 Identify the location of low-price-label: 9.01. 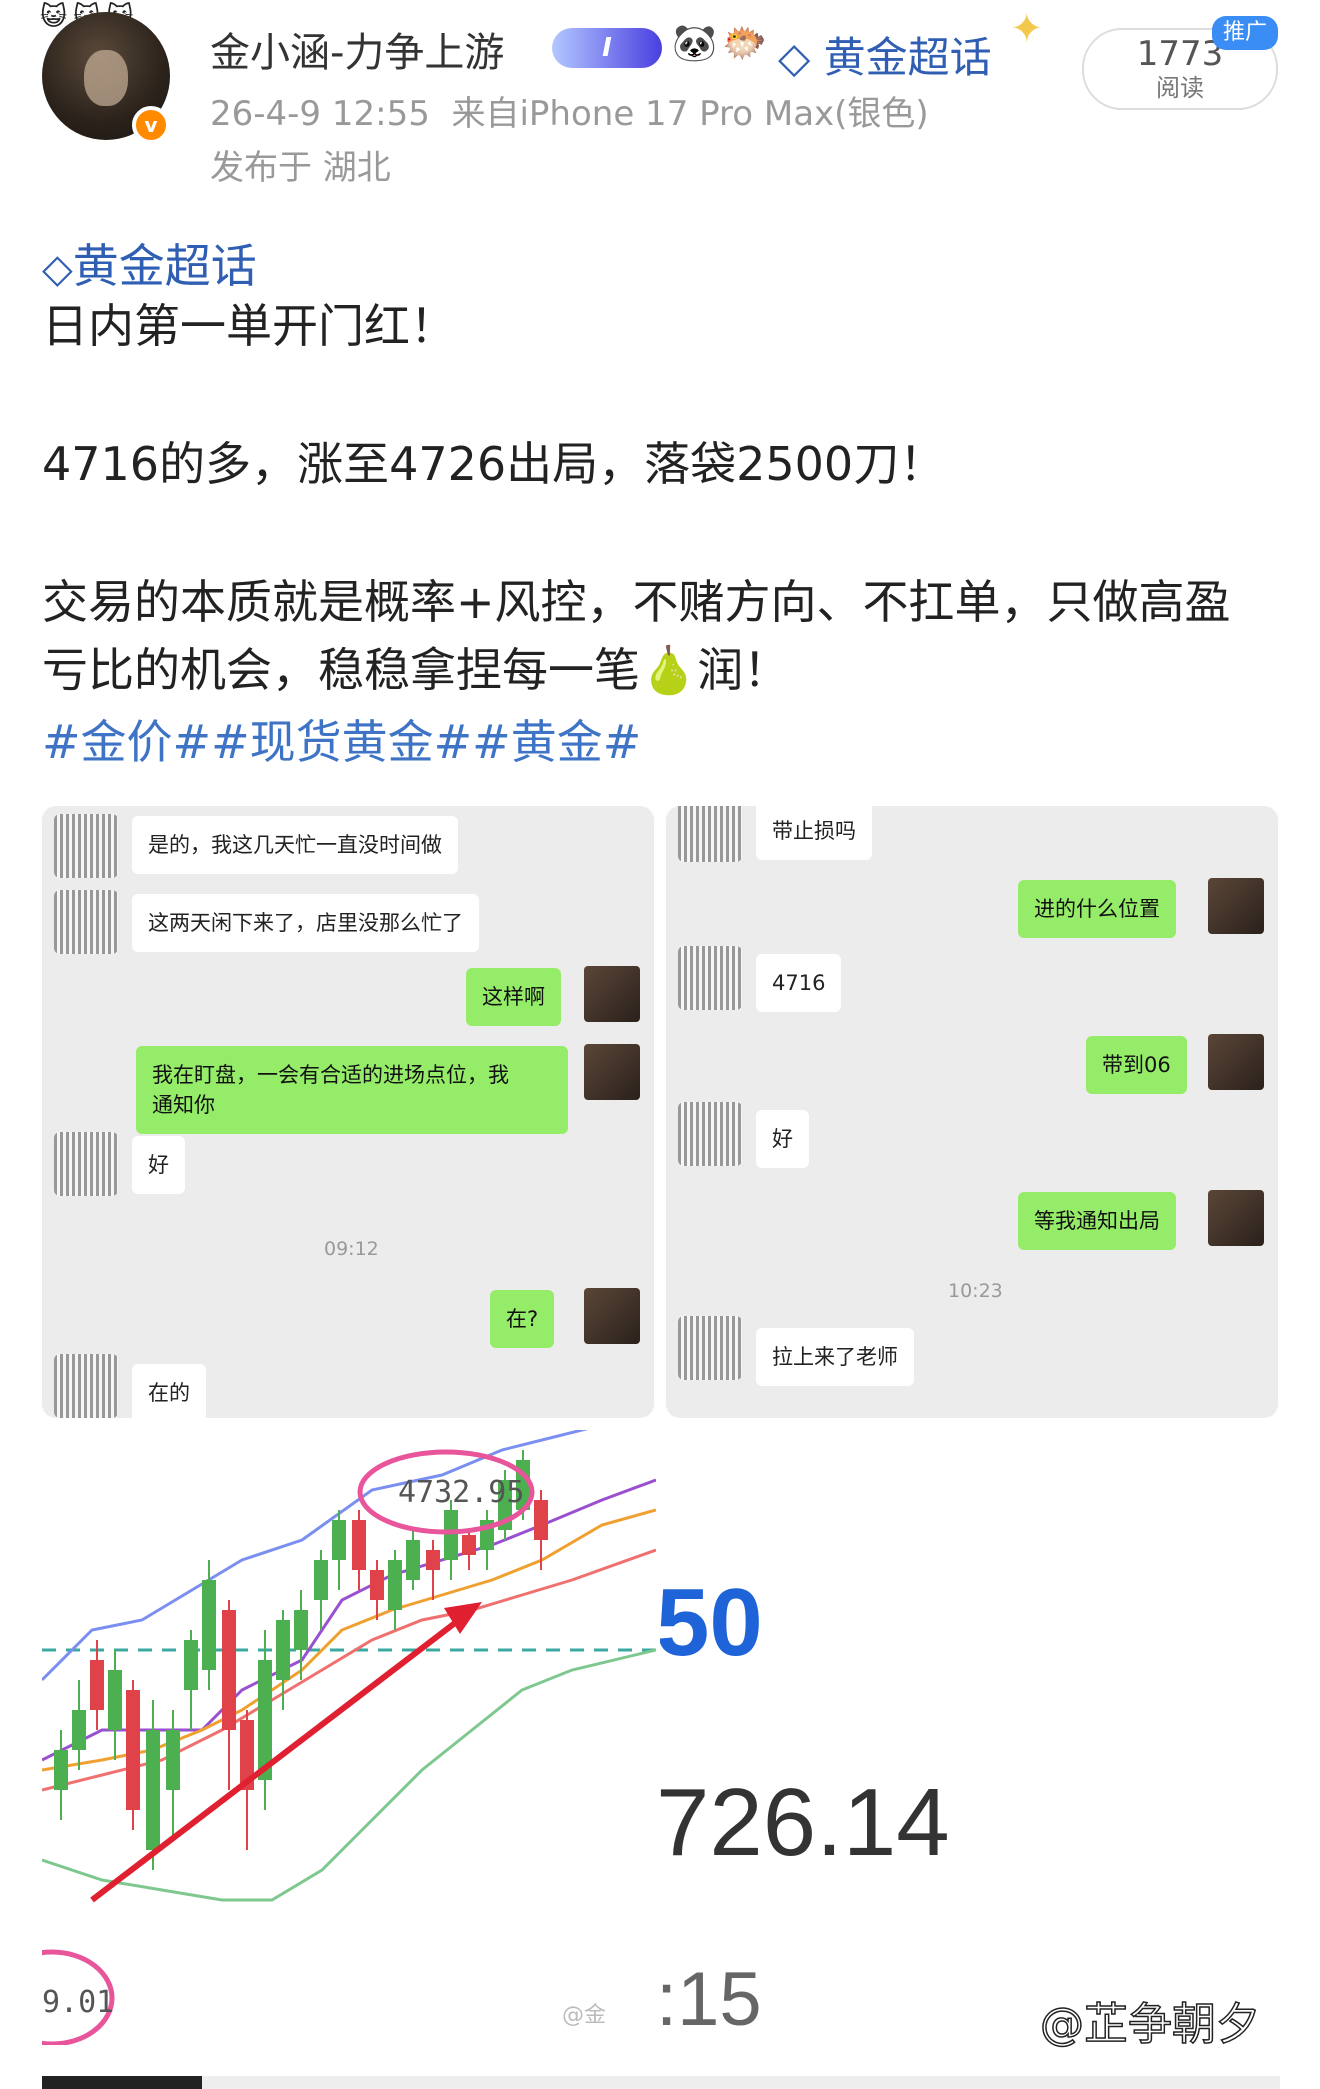
(78, 2002).